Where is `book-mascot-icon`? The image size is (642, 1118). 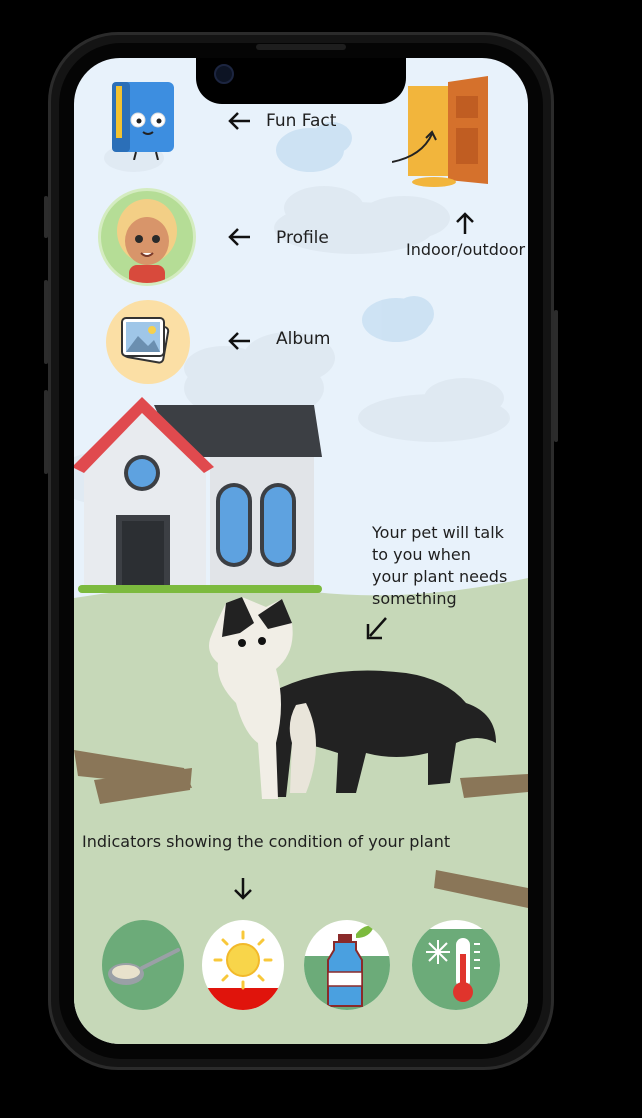
book-mascot-icon is located at coordinates (143, 121).